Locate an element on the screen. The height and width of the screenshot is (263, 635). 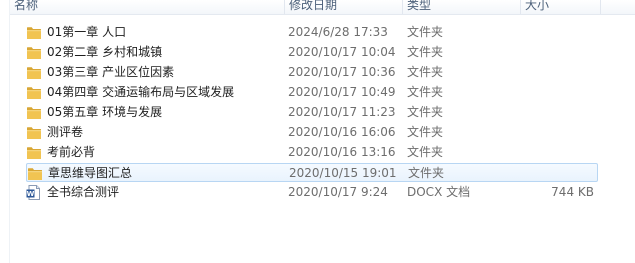
file-row: 测评卷 2020/10/16 16:06 文件夹 is located at coordinates (312, 132).